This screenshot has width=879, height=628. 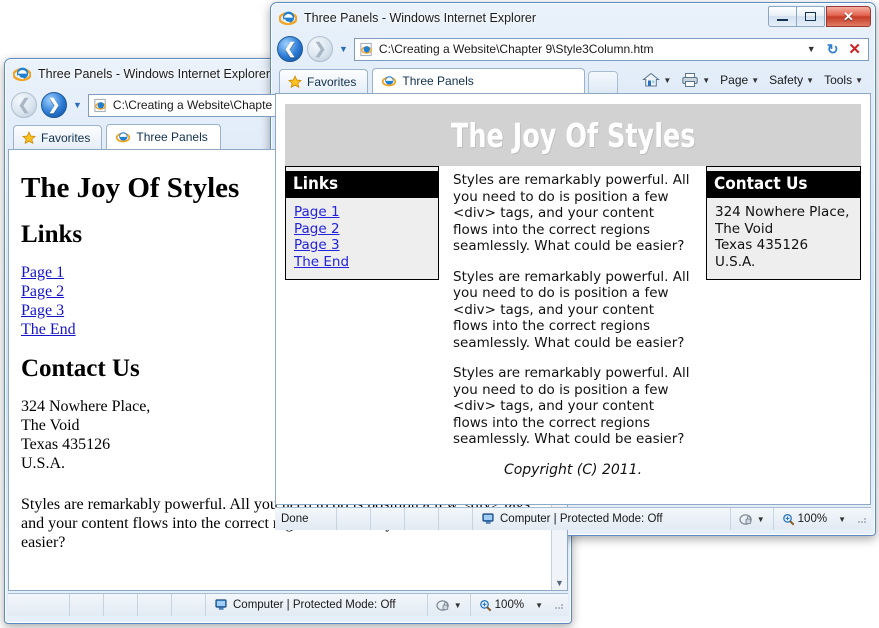 I want to click on maximize-button, so click(x=810, y=16).